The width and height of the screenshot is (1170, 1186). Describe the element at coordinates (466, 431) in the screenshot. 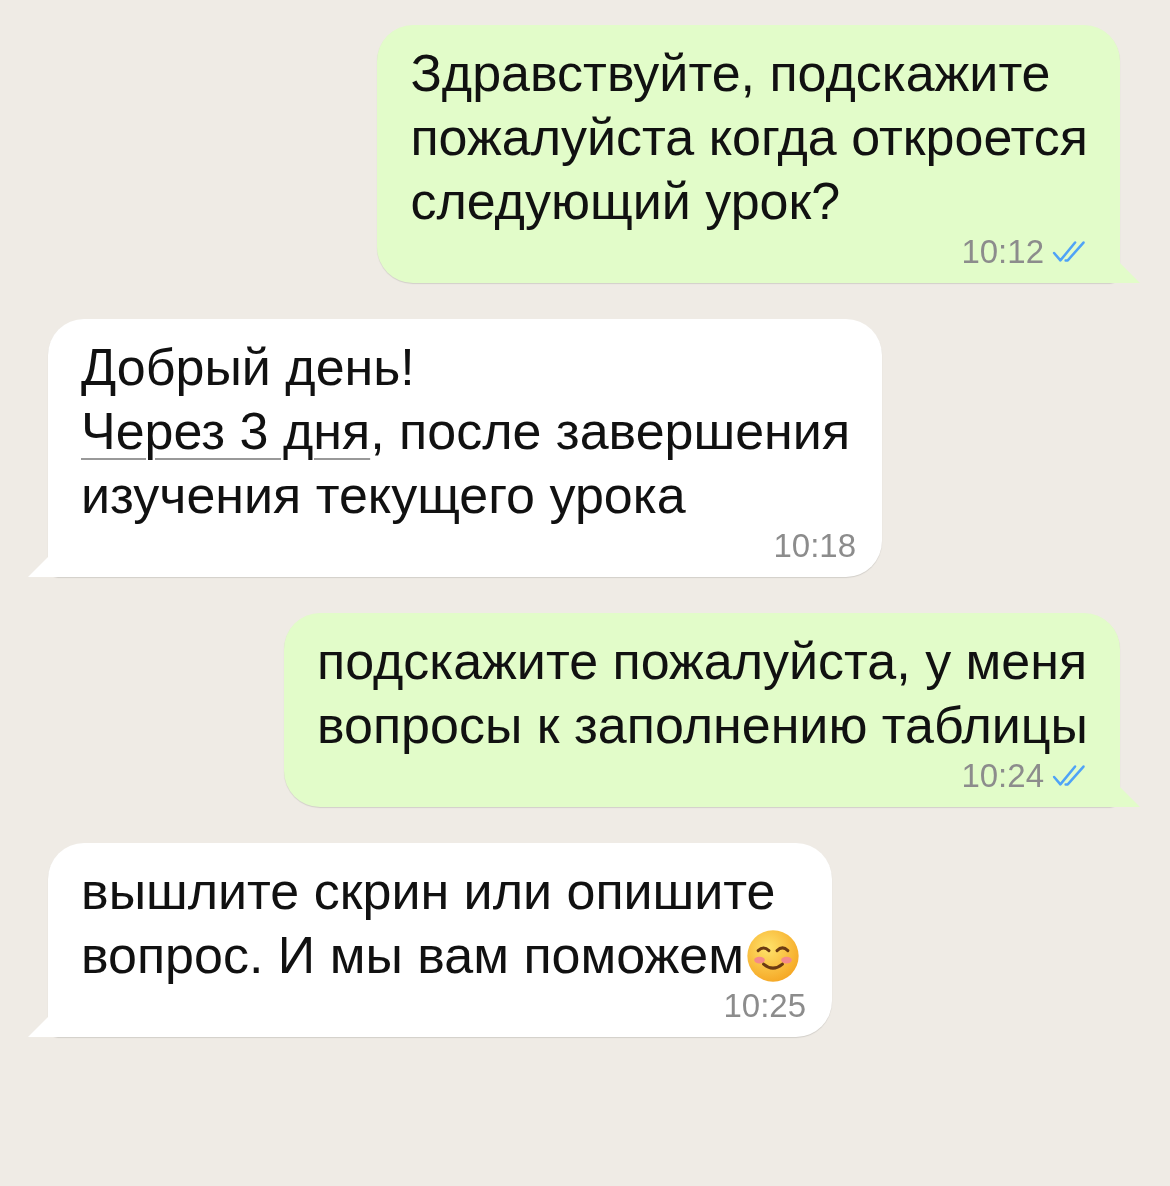

I see `message-text: Добрый день! Через 3 дня, после завершения изучения текущего урока` at that location.